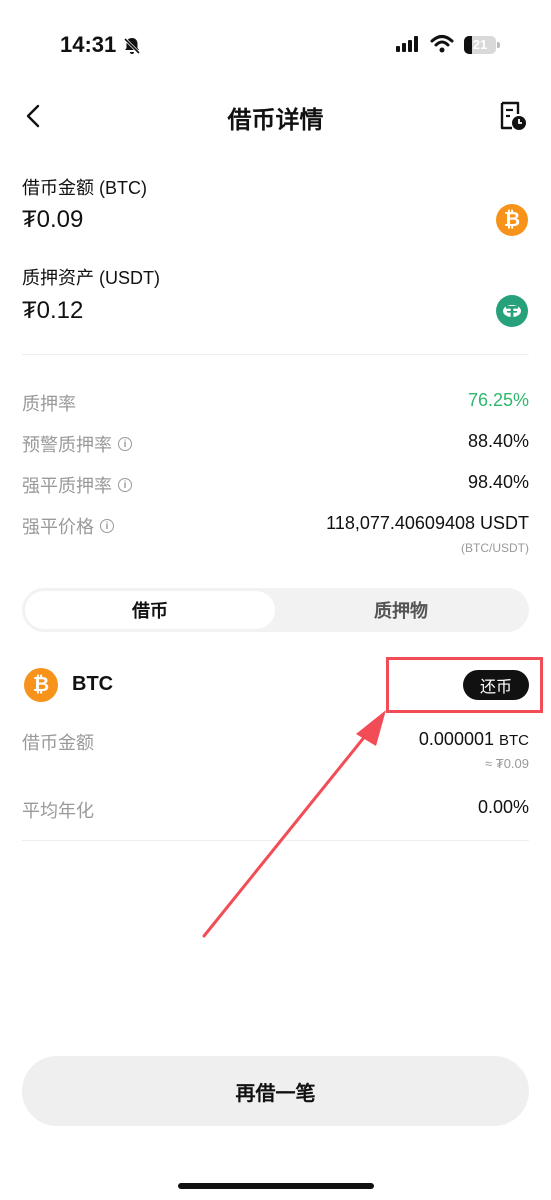  I want to click on signal-icon, so click(407, 44).